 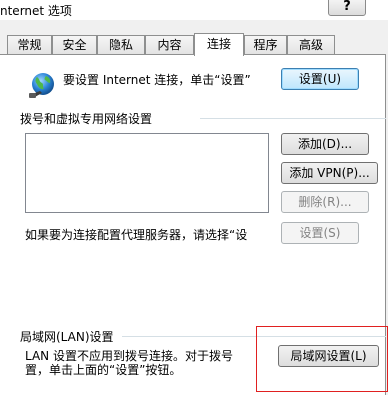 I want to click on dialup-vpn-section-label: 拨号和虚拟专用网络设置, so click(x=86, y=119).